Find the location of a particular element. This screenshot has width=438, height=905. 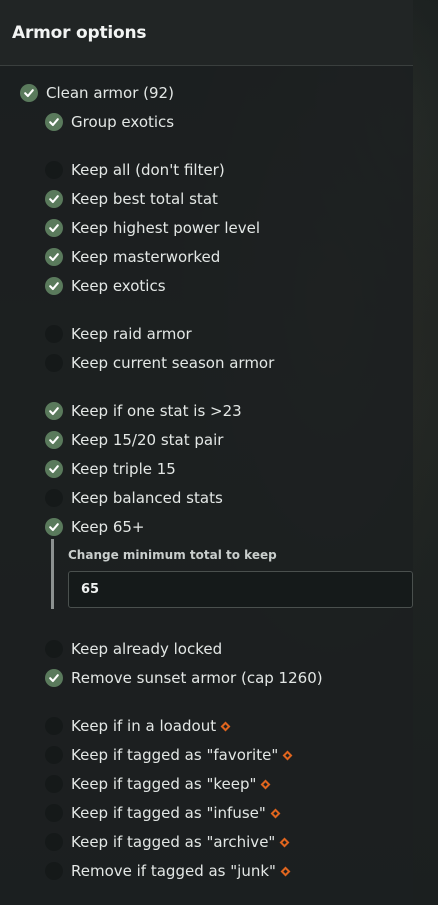

option-keep-season: Keep current season armor is located at coordinates (159, 363).